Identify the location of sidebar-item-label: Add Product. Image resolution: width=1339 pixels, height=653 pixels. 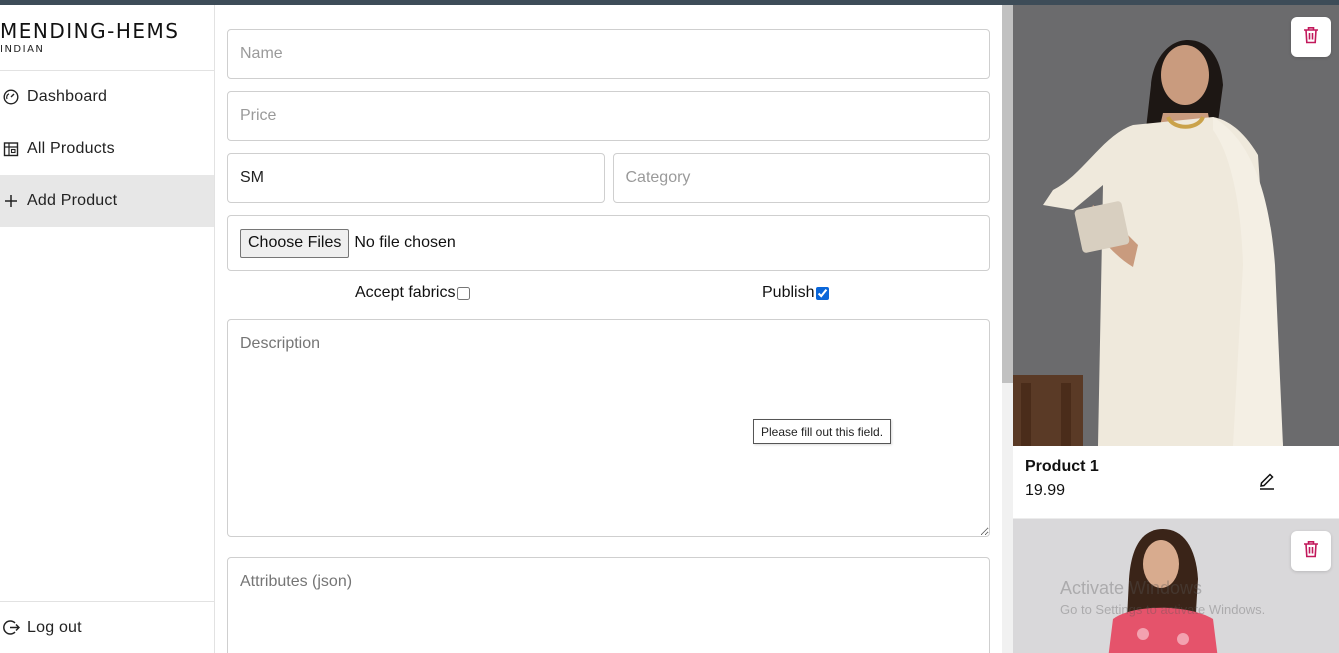
(72, 200).